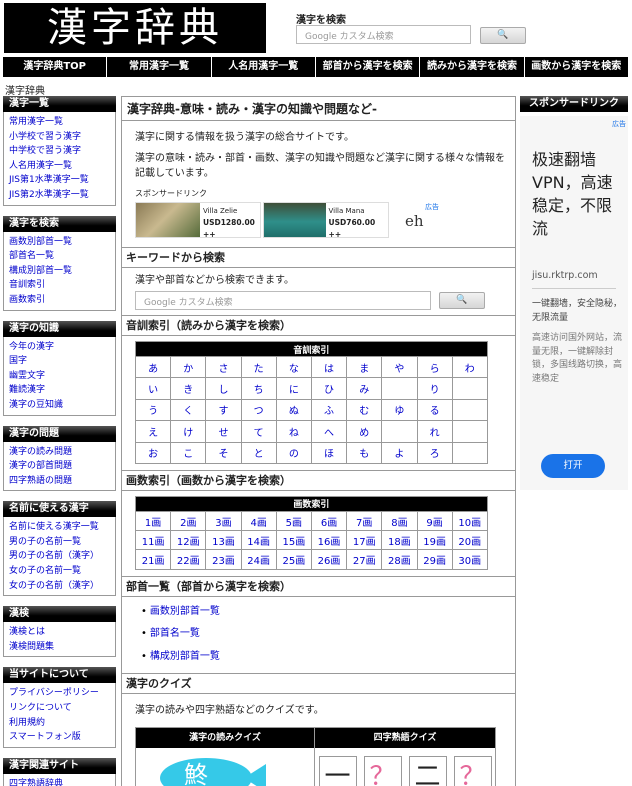 This screenshot has width=632, height=786. I want to click on stroke-cell: 14画, so click(258, 540).